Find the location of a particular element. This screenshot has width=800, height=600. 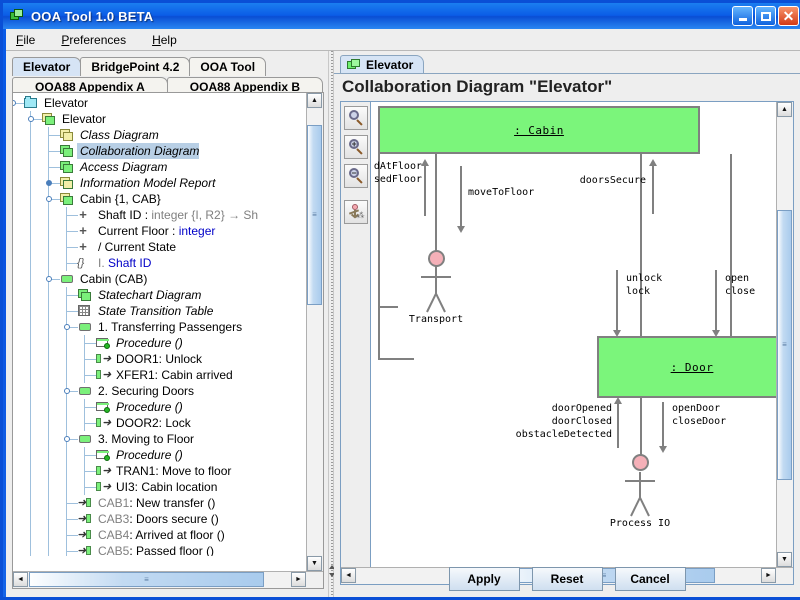

tree-item-label: CAB1: New transfer () is located at coordinates (157, 503).